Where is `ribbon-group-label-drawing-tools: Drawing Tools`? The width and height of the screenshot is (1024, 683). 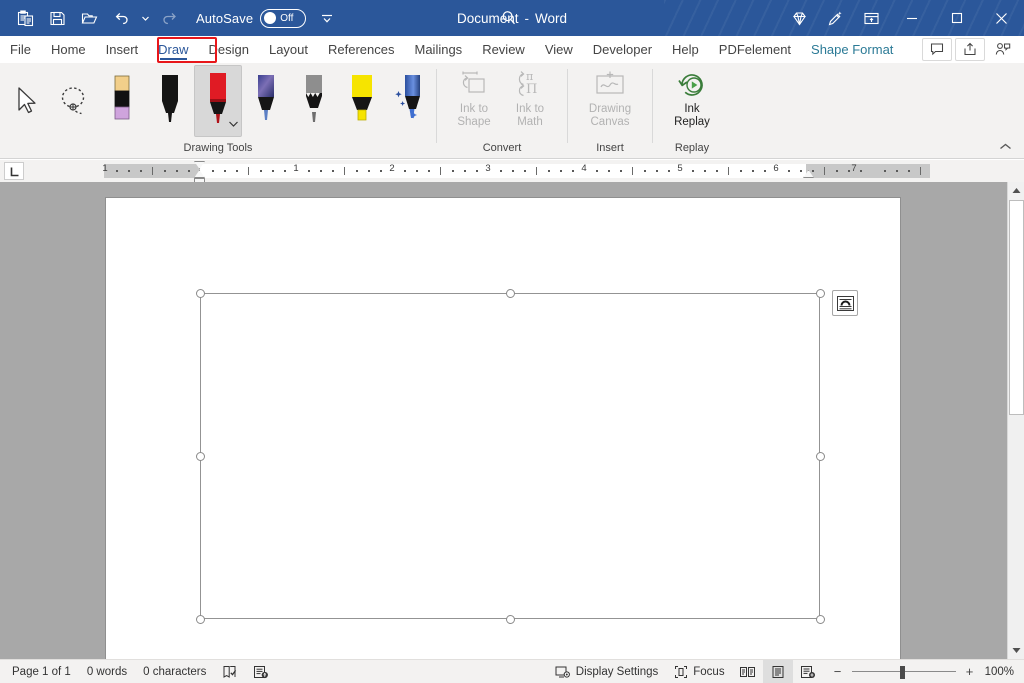 ribbon-group-label-drawing-tools: Drawing Tools is located at coordinates (218, 148).